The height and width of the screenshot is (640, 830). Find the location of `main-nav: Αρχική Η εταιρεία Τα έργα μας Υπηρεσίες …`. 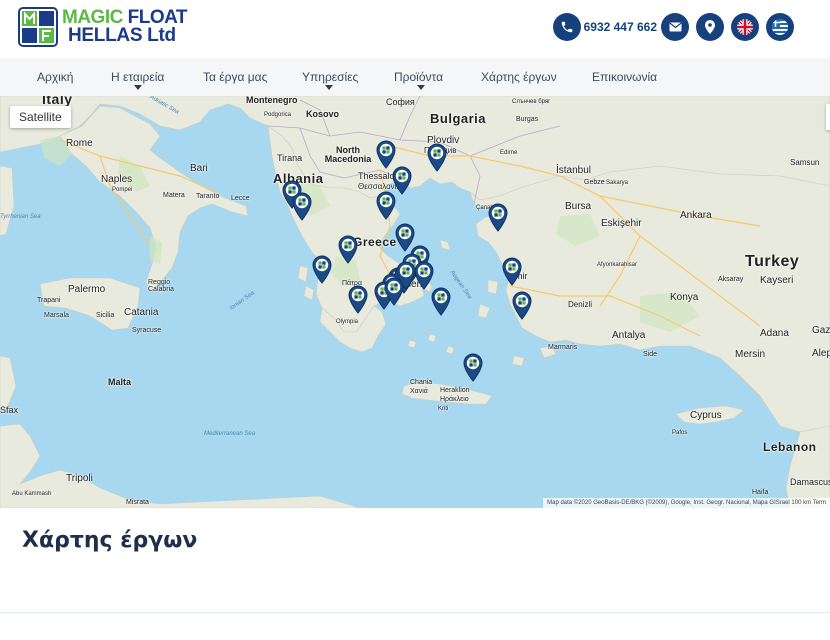

main-nav: Αρχική Η εταιρεία Τα έργα μας Υπηρεσίες … is located at coordinates (415, 77).